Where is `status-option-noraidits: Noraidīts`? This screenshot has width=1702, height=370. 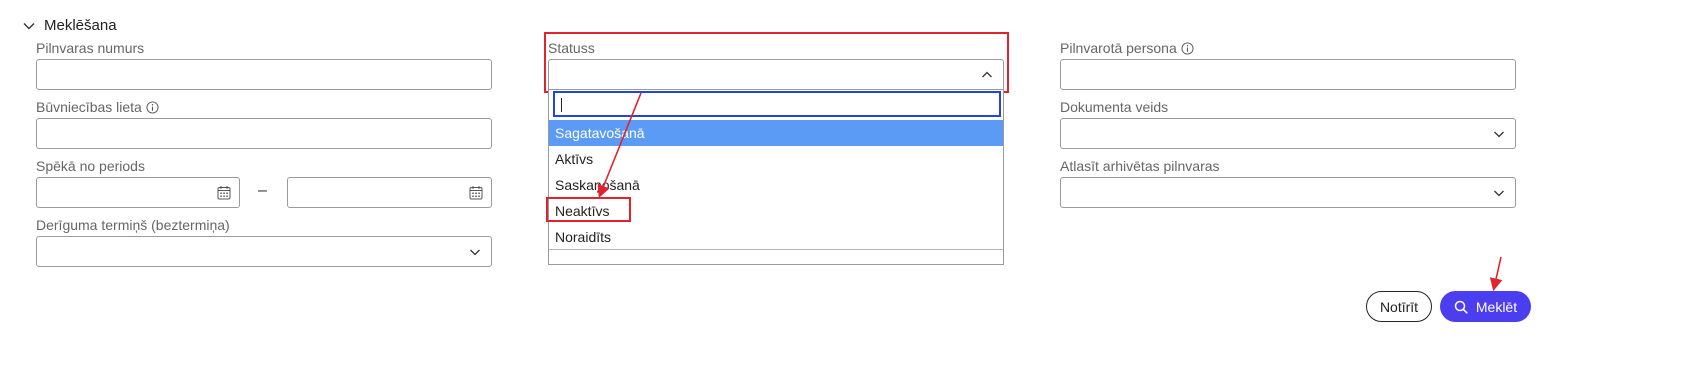
status-option-noraidits: Noraidīts is located at coordinates (776, 237).